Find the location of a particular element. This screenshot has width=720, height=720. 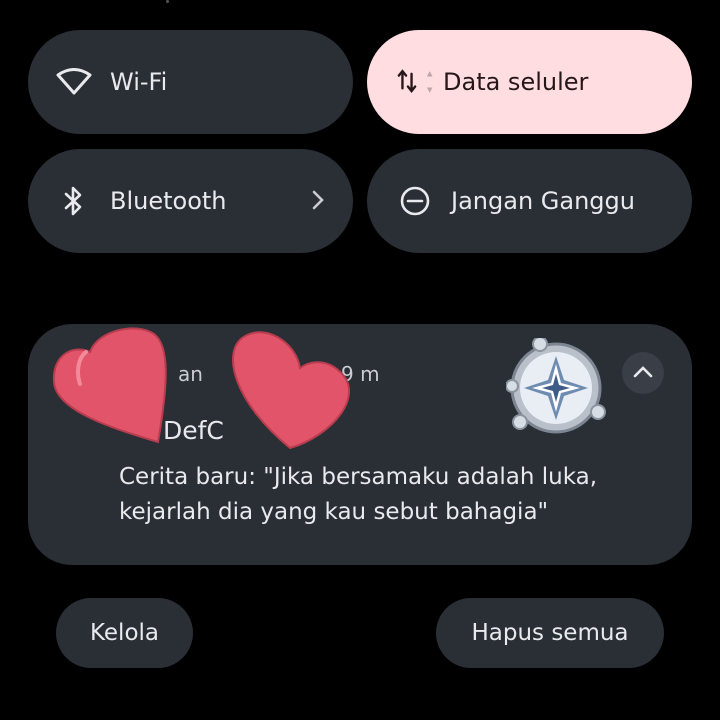

manage-button: Kelola is located at coordinates (124, 633).